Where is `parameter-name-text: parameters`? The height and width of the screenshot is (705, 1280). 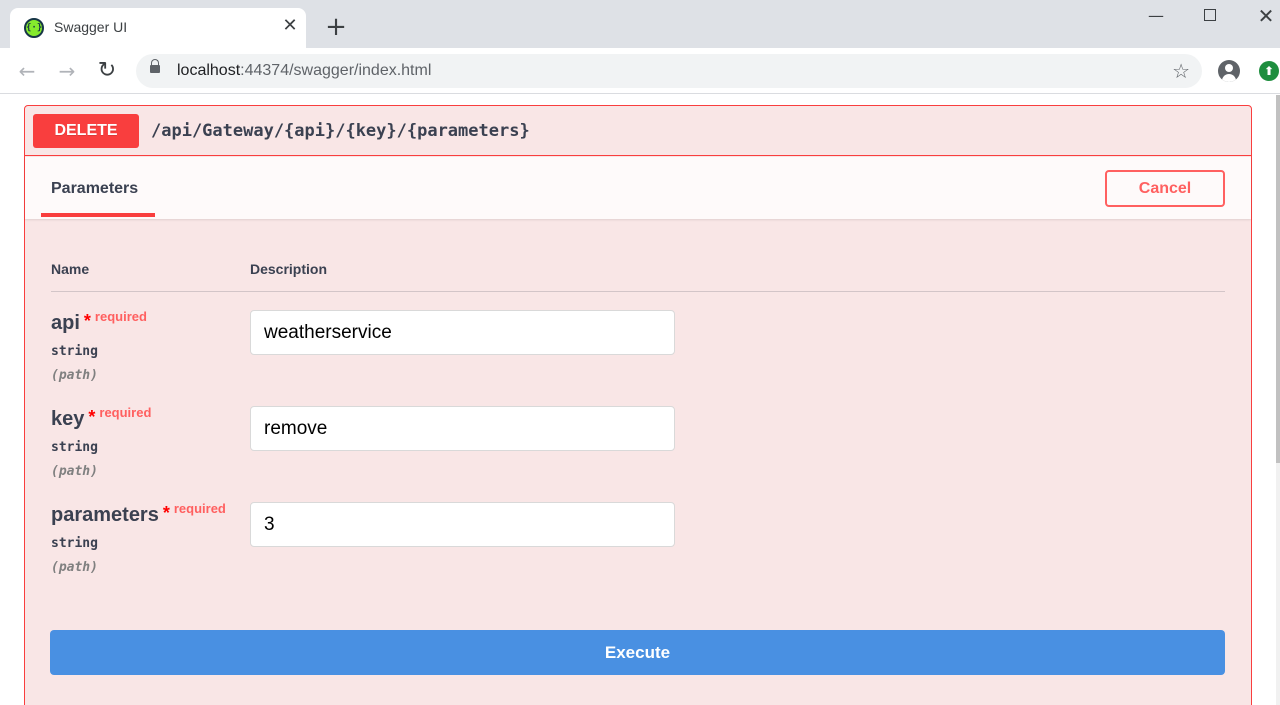 parameter-name-text: parameters is located at coordinates (105, 515).